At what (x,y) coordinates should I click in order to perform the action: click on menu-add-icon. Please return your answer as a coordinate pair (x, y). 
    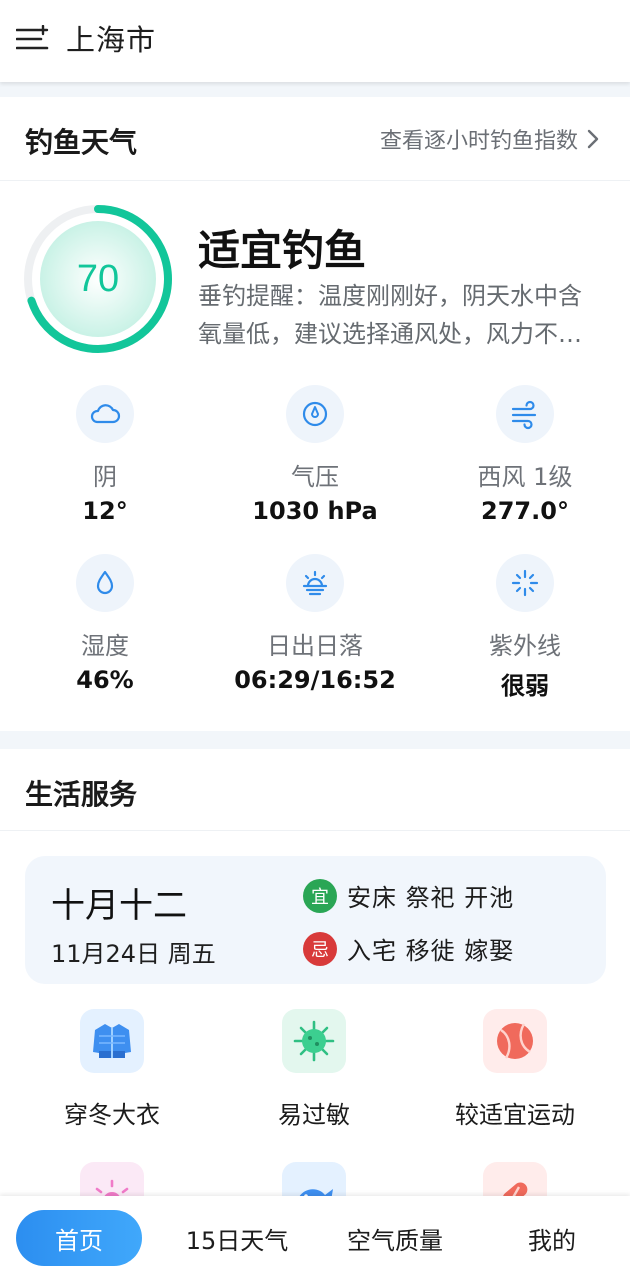
    Looking at the image, I should click on (33, 39).